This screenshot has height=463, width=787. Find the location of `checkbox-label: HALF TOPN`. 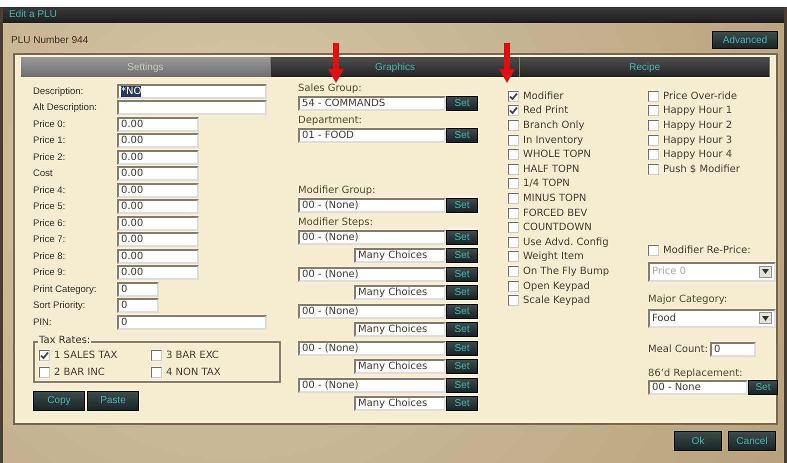

checkbox-label: HALF TOPN is located at coordinates (551, 169).